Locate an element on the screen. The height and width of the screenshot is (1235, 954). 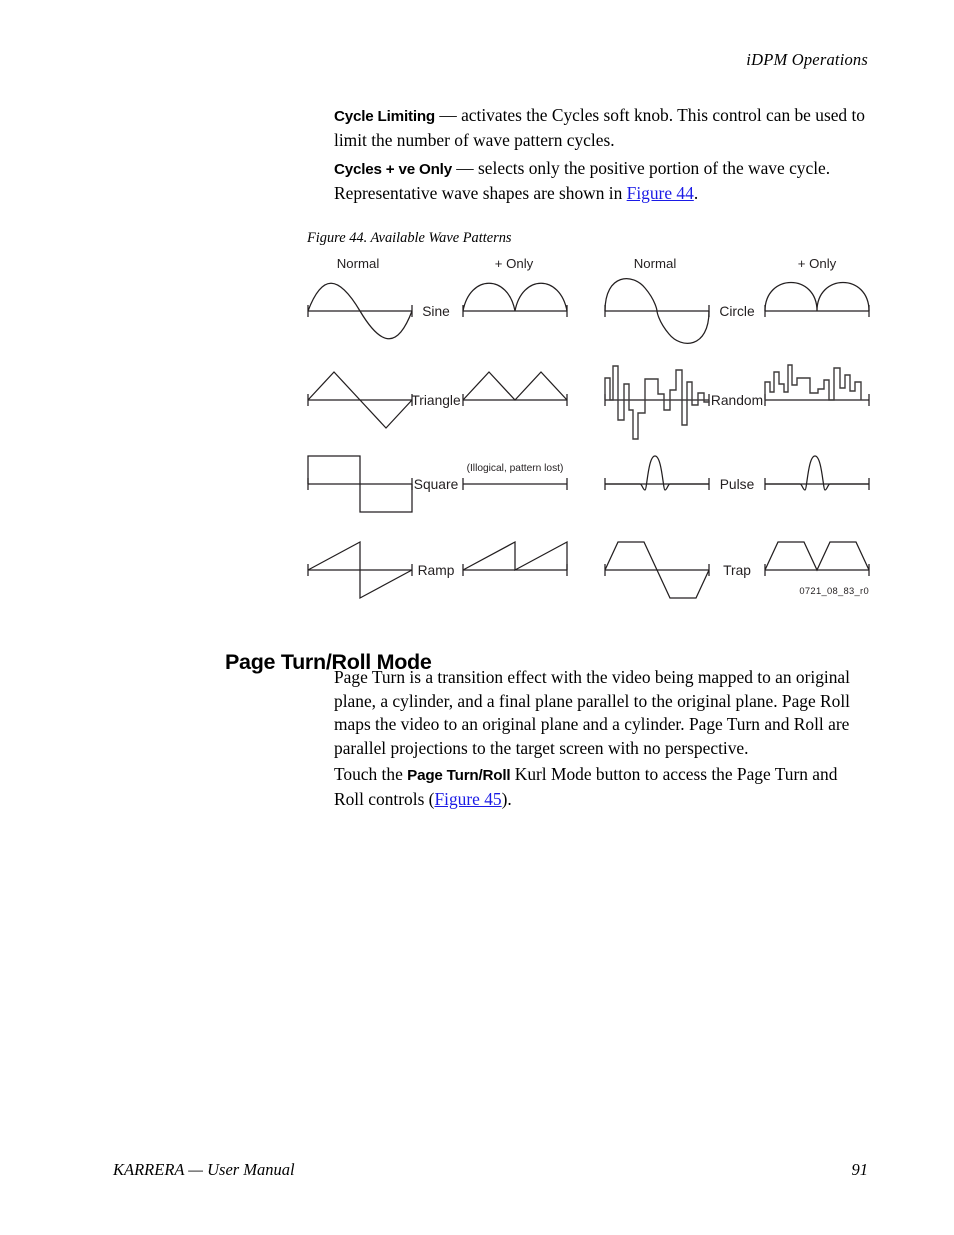
waveform-pulse-normal is located at coordinates (657, 473).